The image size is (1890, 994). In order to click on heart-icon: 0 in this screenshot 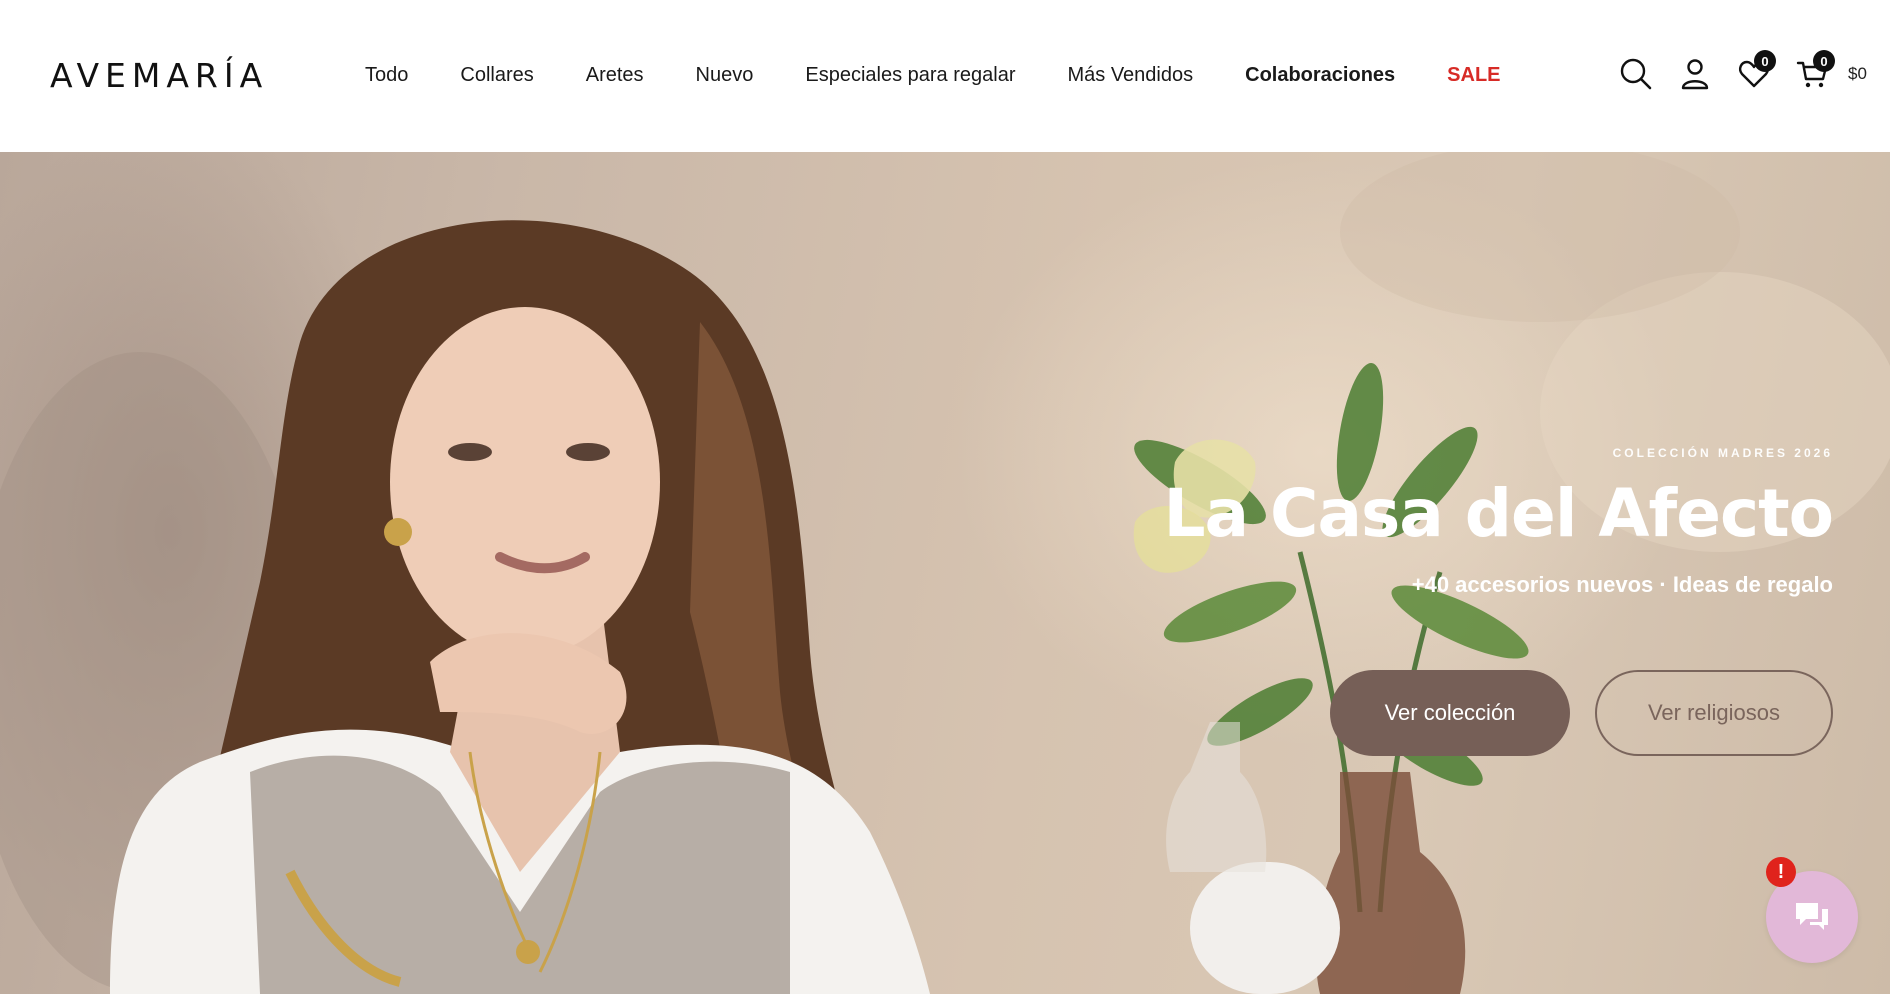, I will do `click(1755, 72)`.